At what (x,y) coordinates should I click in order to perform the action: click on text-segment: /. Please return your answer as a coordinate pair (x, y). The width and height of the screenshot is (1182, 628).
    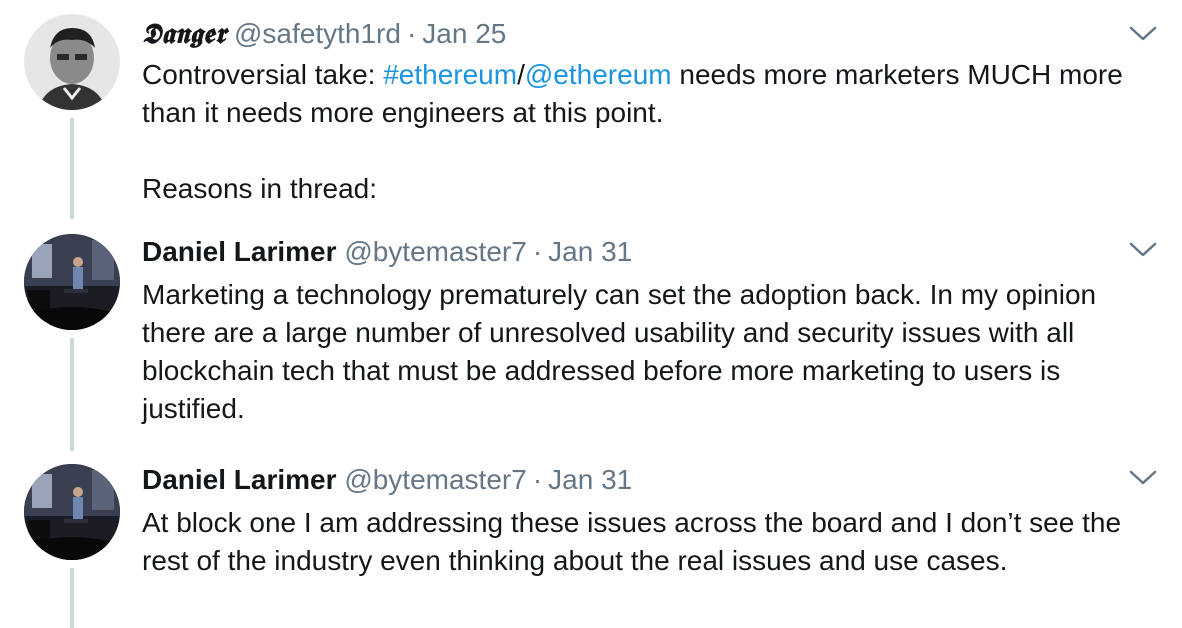
    Looking at the image, I should click on (521, 74).